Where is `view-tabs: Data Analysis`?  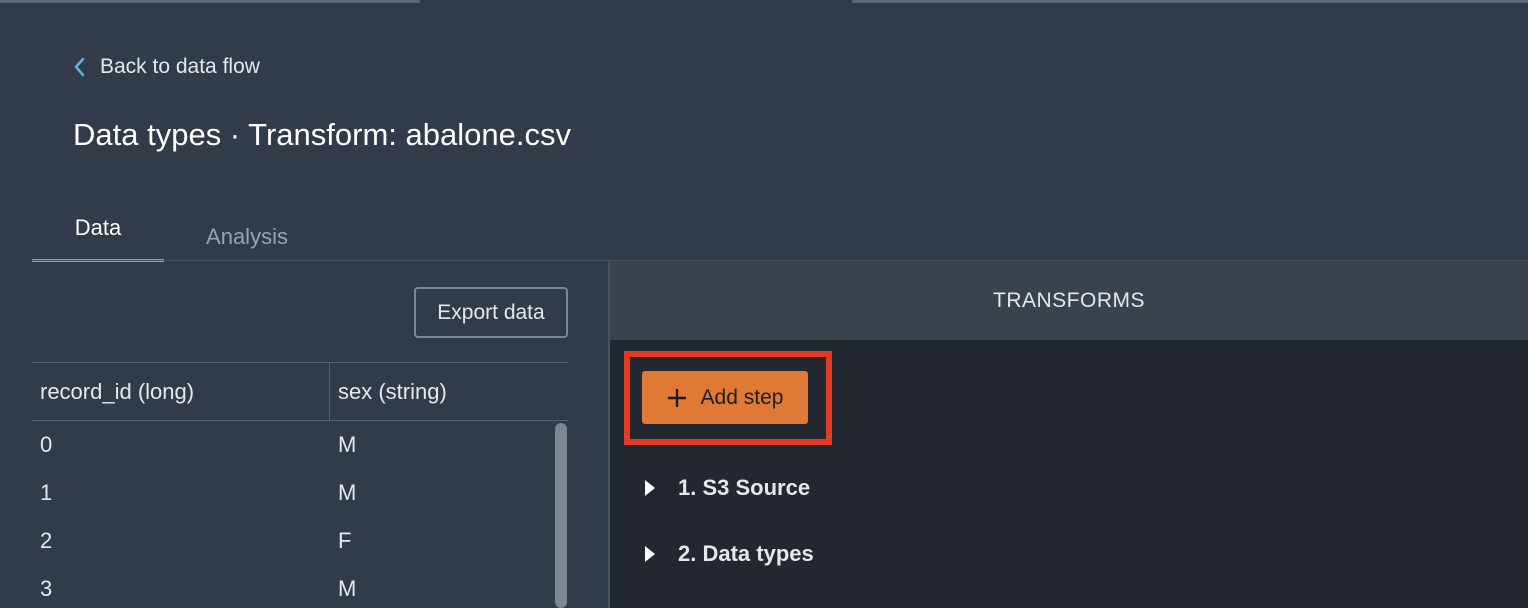 view-tabs: Data Analysis is located at coordinates (182, 234).